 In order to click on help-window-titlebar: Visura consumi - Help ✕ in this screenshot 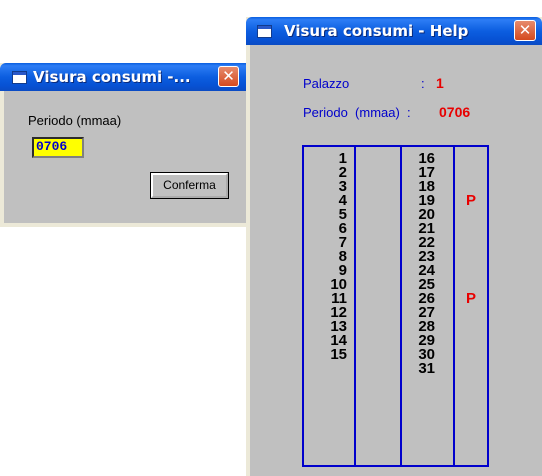, I will do `click(394, 31)`.